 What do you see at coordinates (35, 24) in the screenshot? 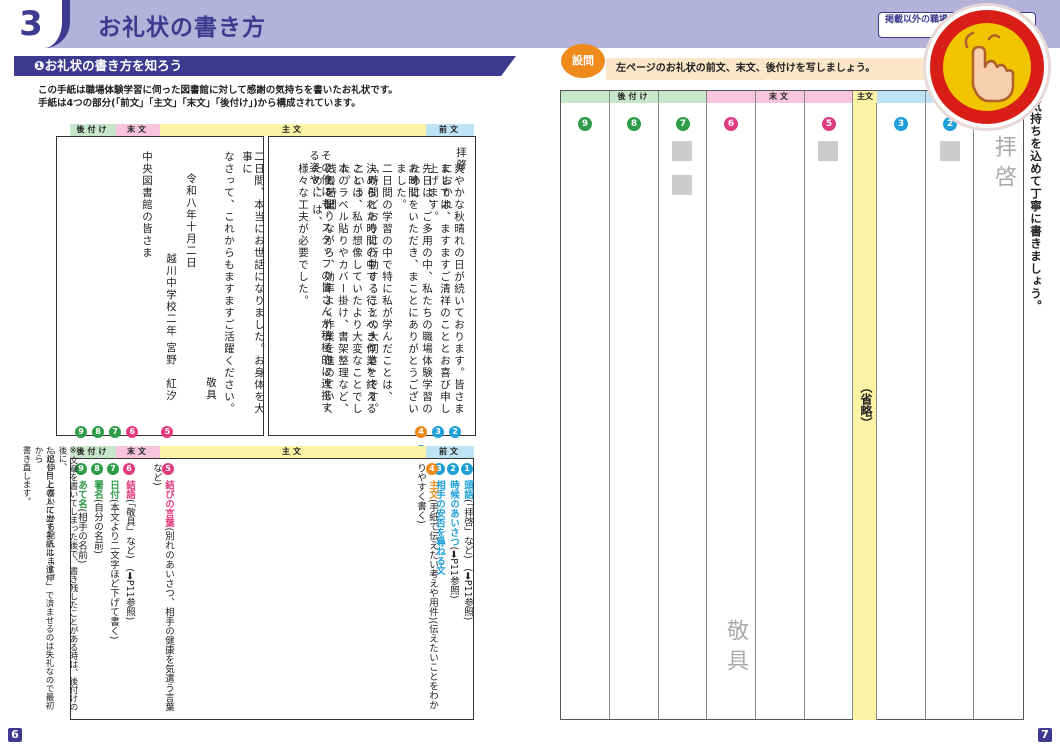
I see `chapter-number: 3` at bounding box center [35, 24].